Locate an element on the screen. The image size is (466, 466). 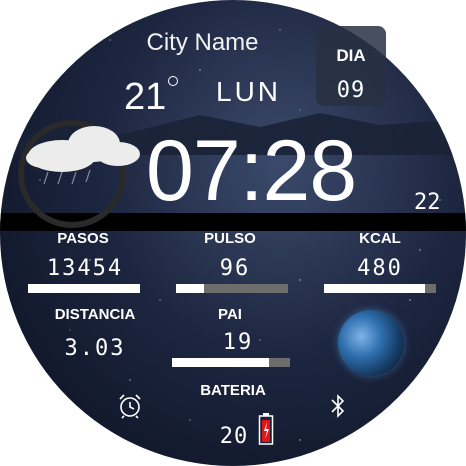
kcal-progress-bar is located at coordinates (380, 288).